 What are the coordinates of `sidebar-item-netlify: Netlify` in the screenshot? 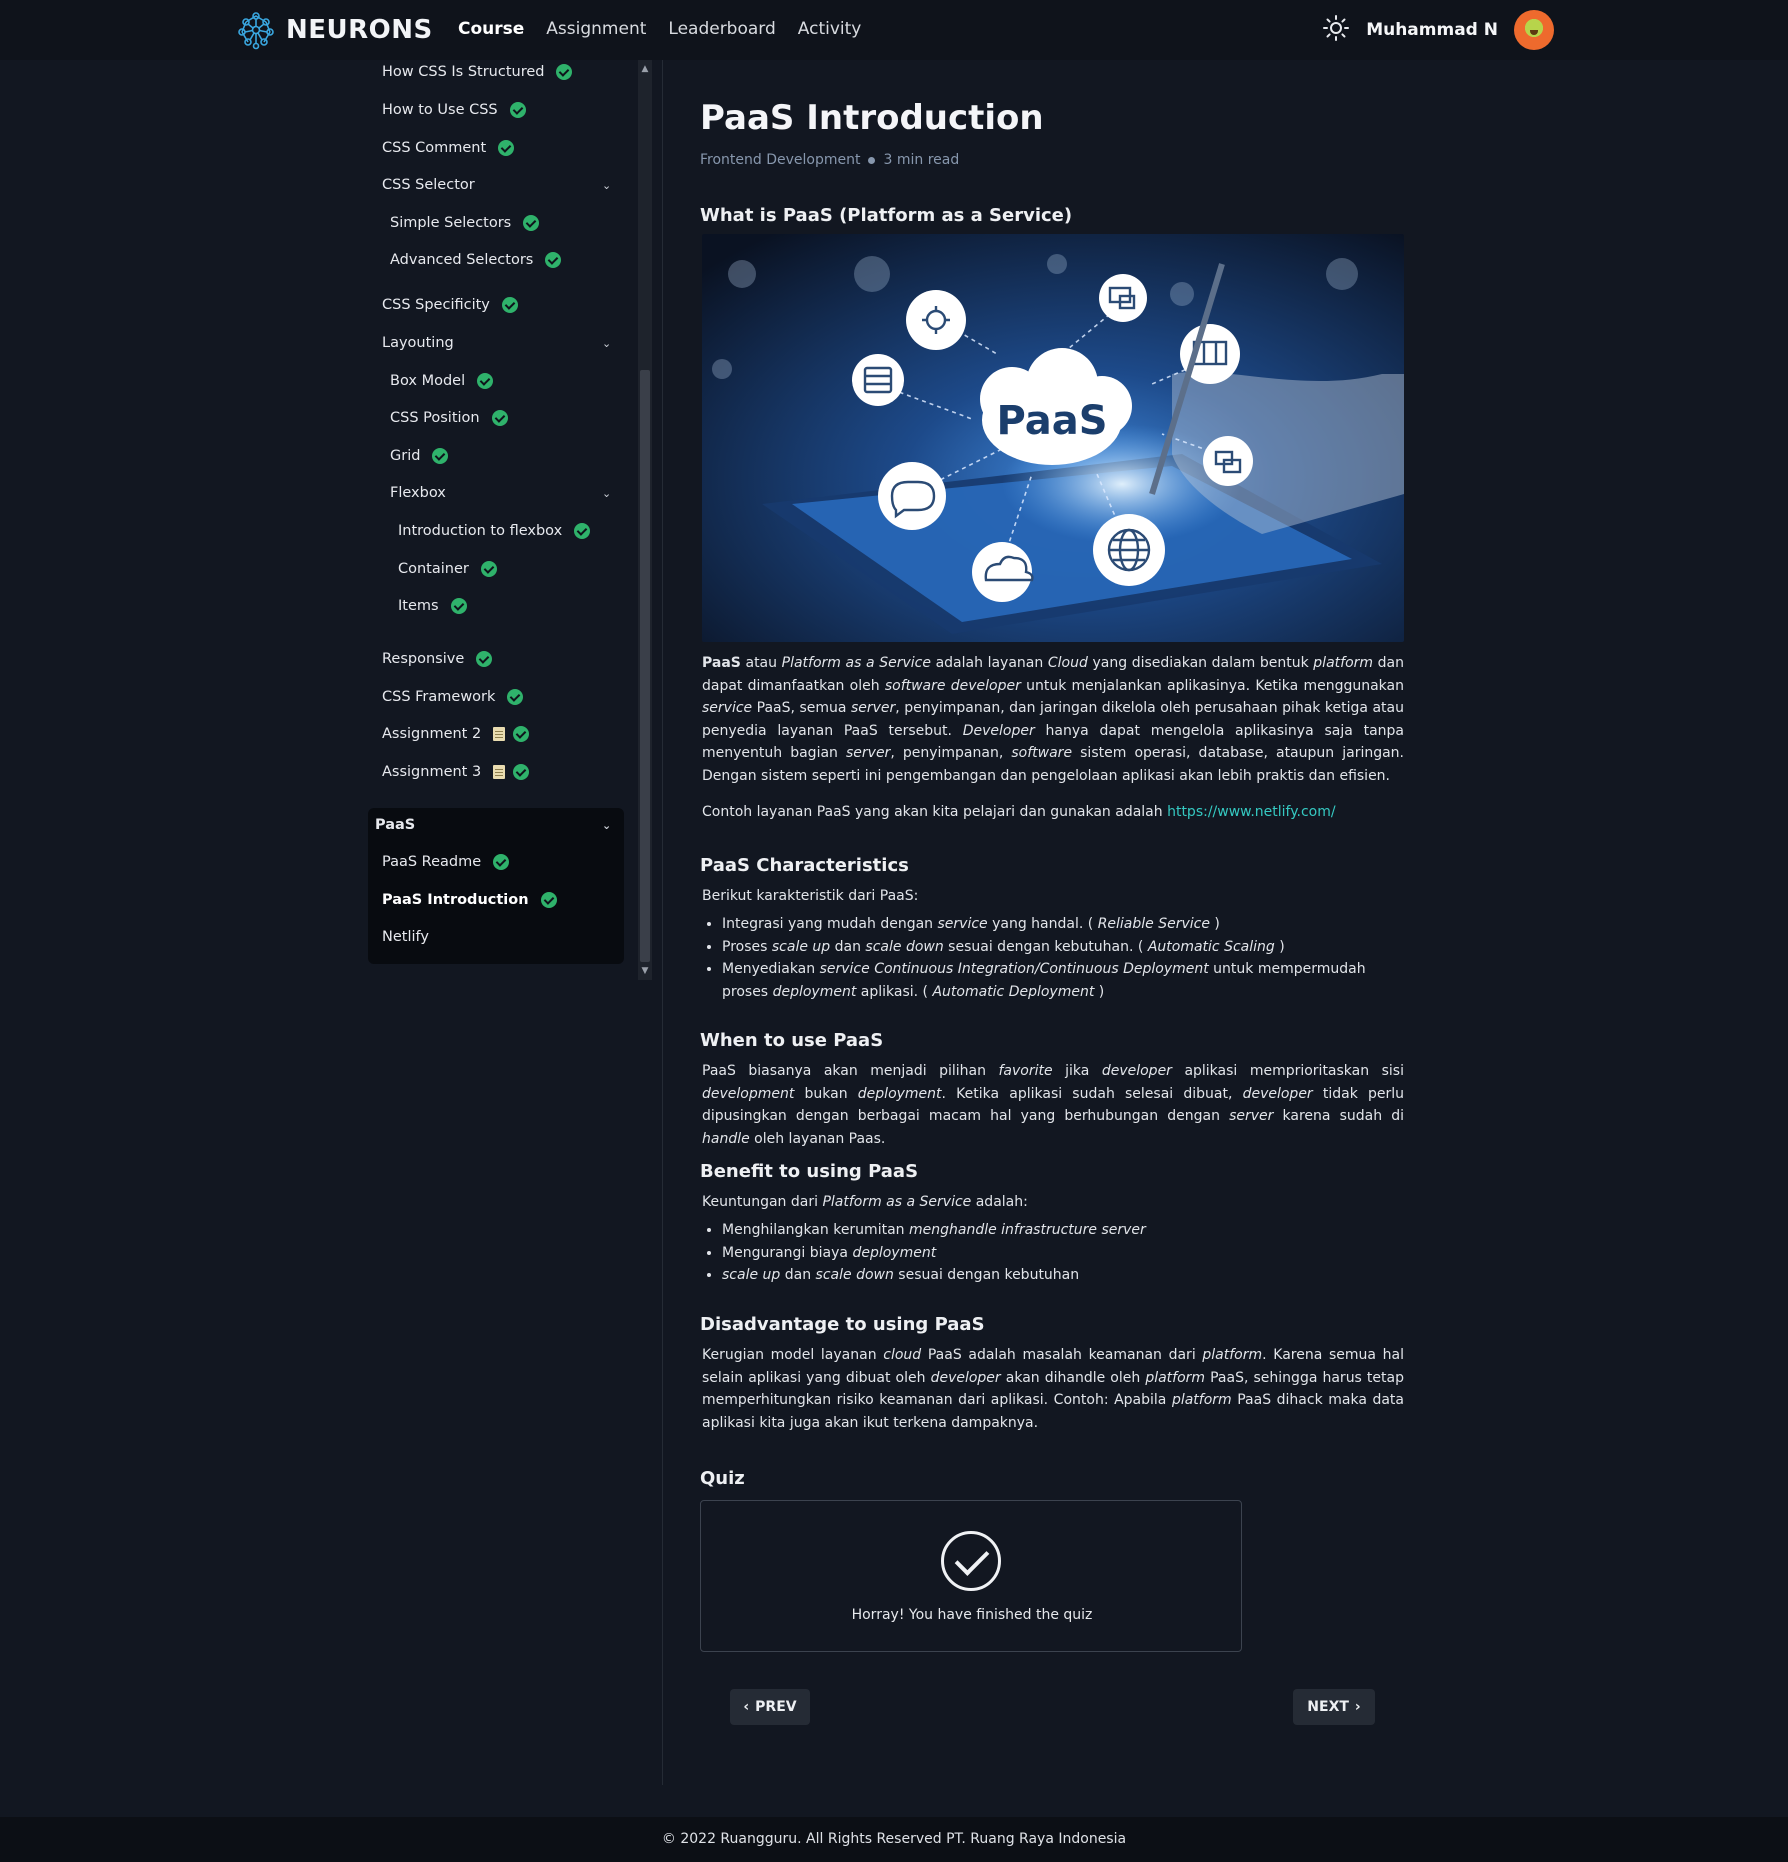 It's located at (405, 937).